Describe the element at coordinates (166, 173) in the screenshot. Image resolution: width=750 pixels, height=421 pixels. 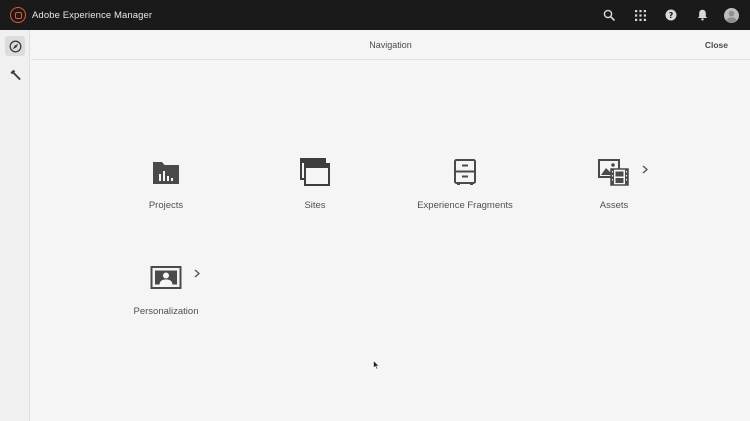
I see `projects-folder-icon` at that location.